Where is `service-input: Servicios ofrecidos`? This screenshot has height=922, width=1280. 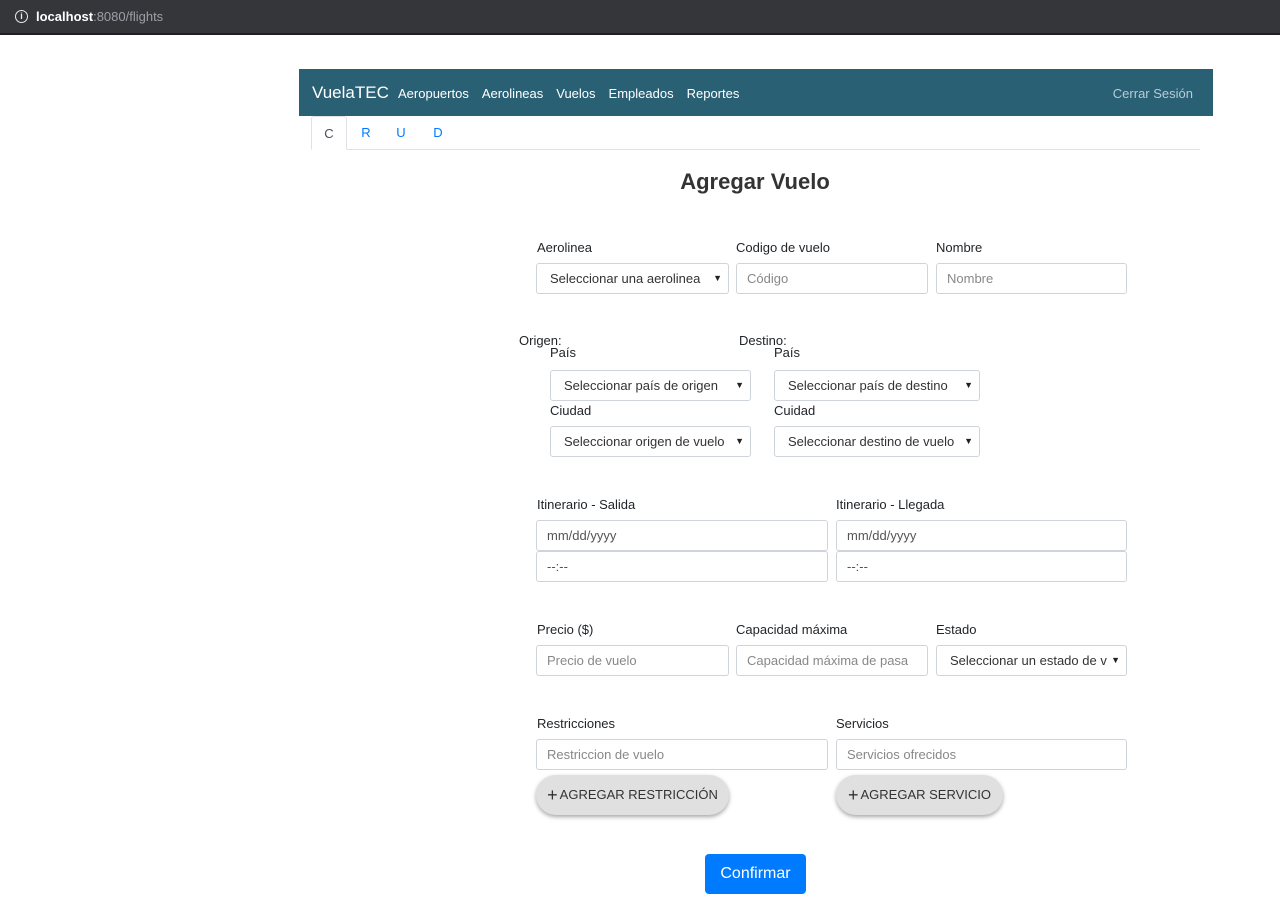
service-input: Servicios ofrecidos is located at coordinates (981, 754).